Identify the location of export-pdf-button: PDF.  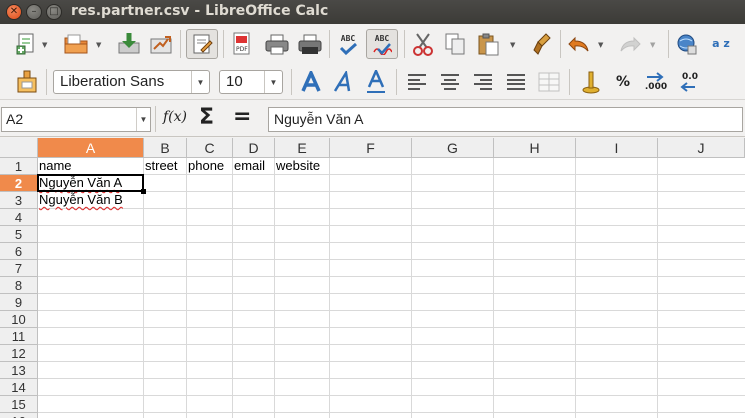
(242, 44).